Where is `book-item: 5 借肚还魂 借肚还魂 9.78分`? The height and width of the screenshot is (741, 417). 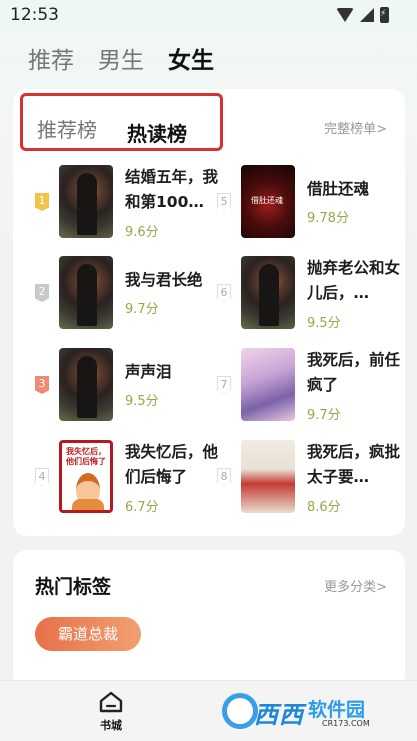 book-item: 5 借肚还魂 借肚还魂 9.78分 is located at coordinates (312, 203).